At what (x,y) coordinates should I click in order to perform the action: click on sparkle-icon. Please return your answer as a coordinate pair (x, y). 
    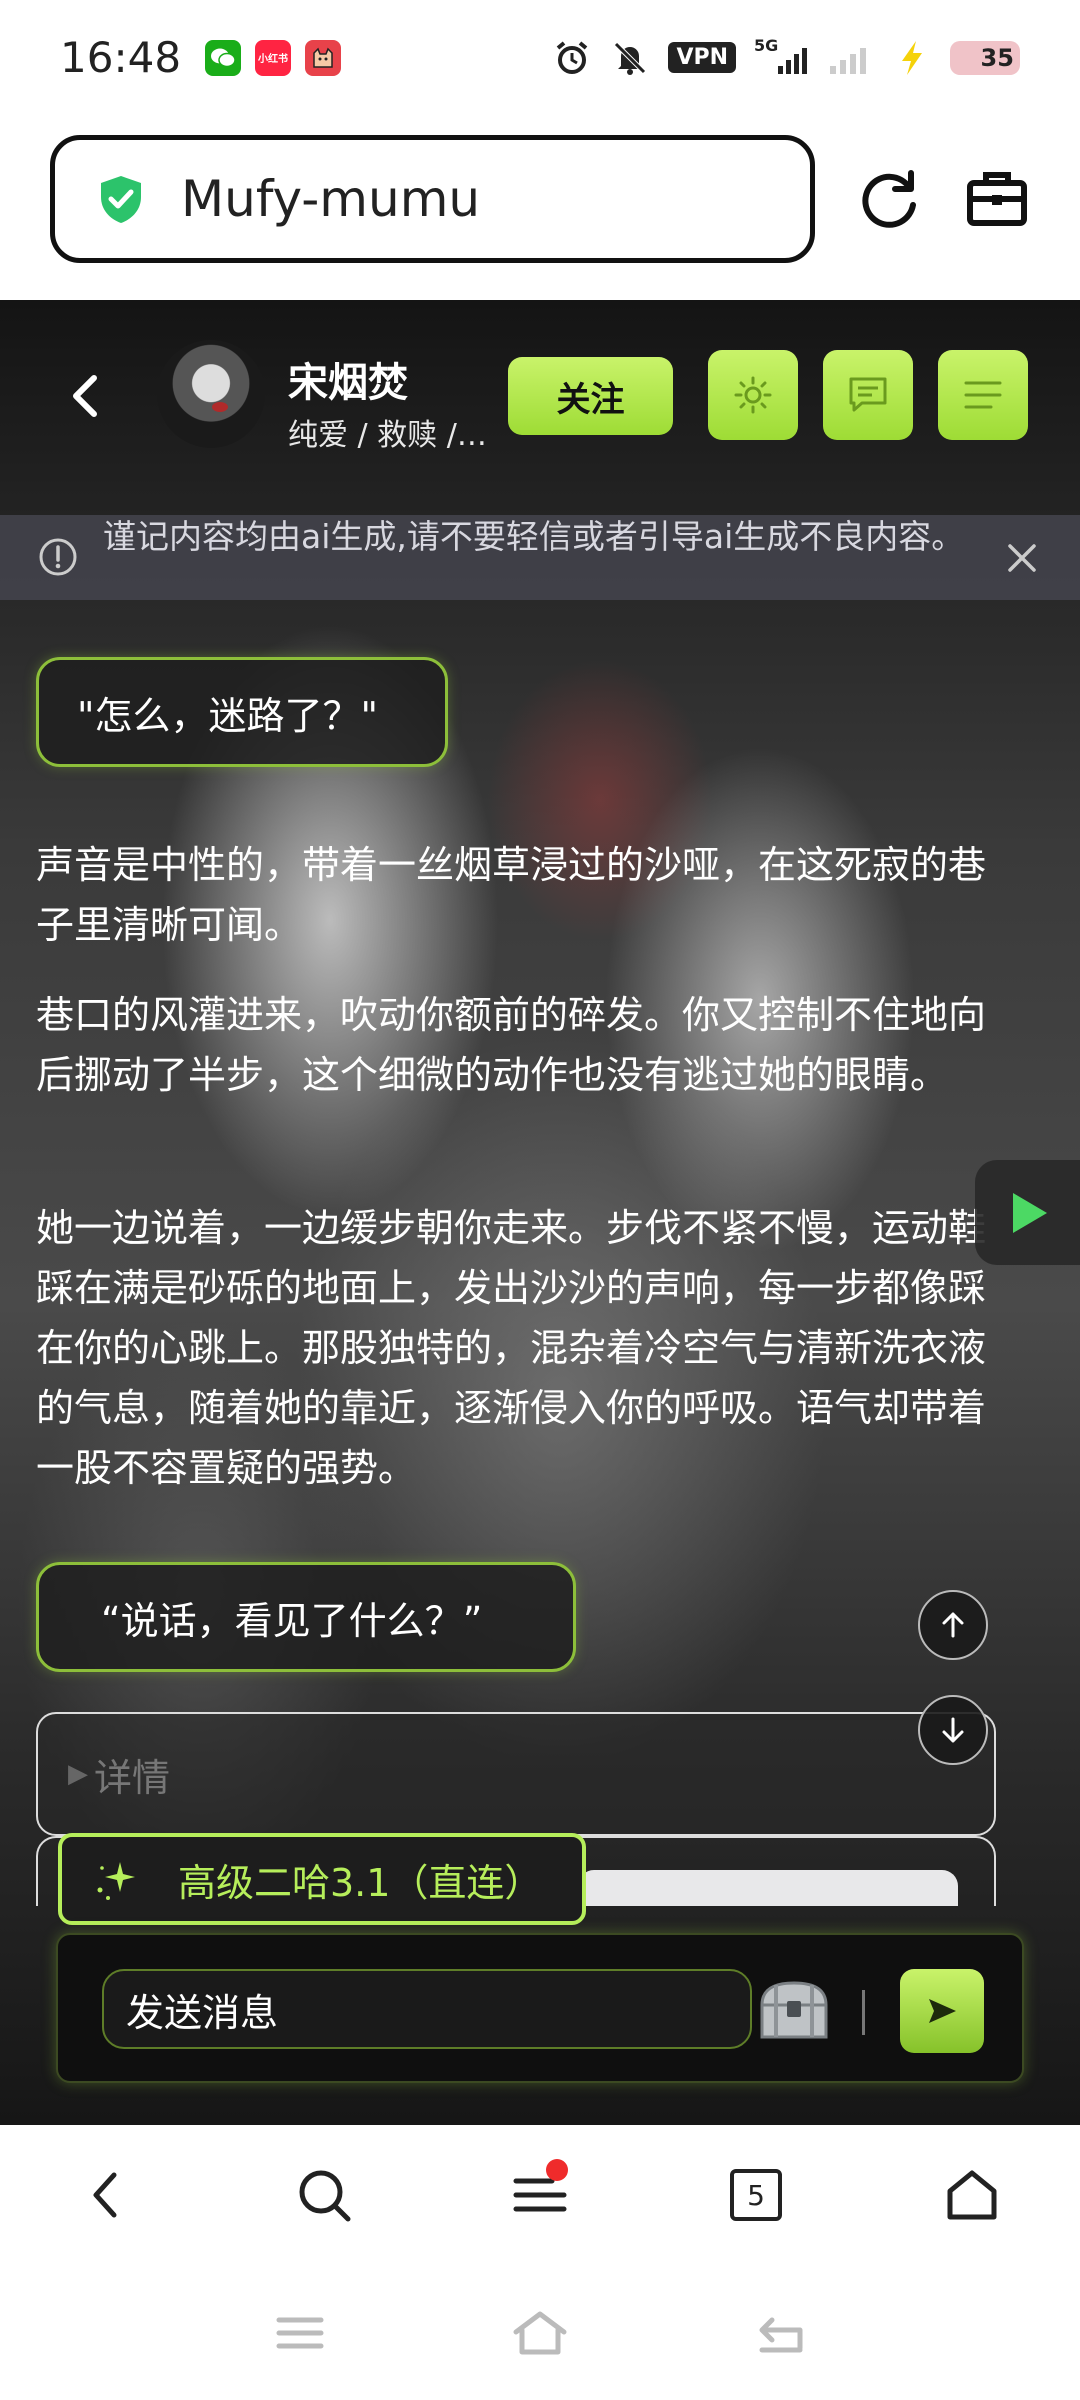
    Looking at the image, I should click on (116, 1881).